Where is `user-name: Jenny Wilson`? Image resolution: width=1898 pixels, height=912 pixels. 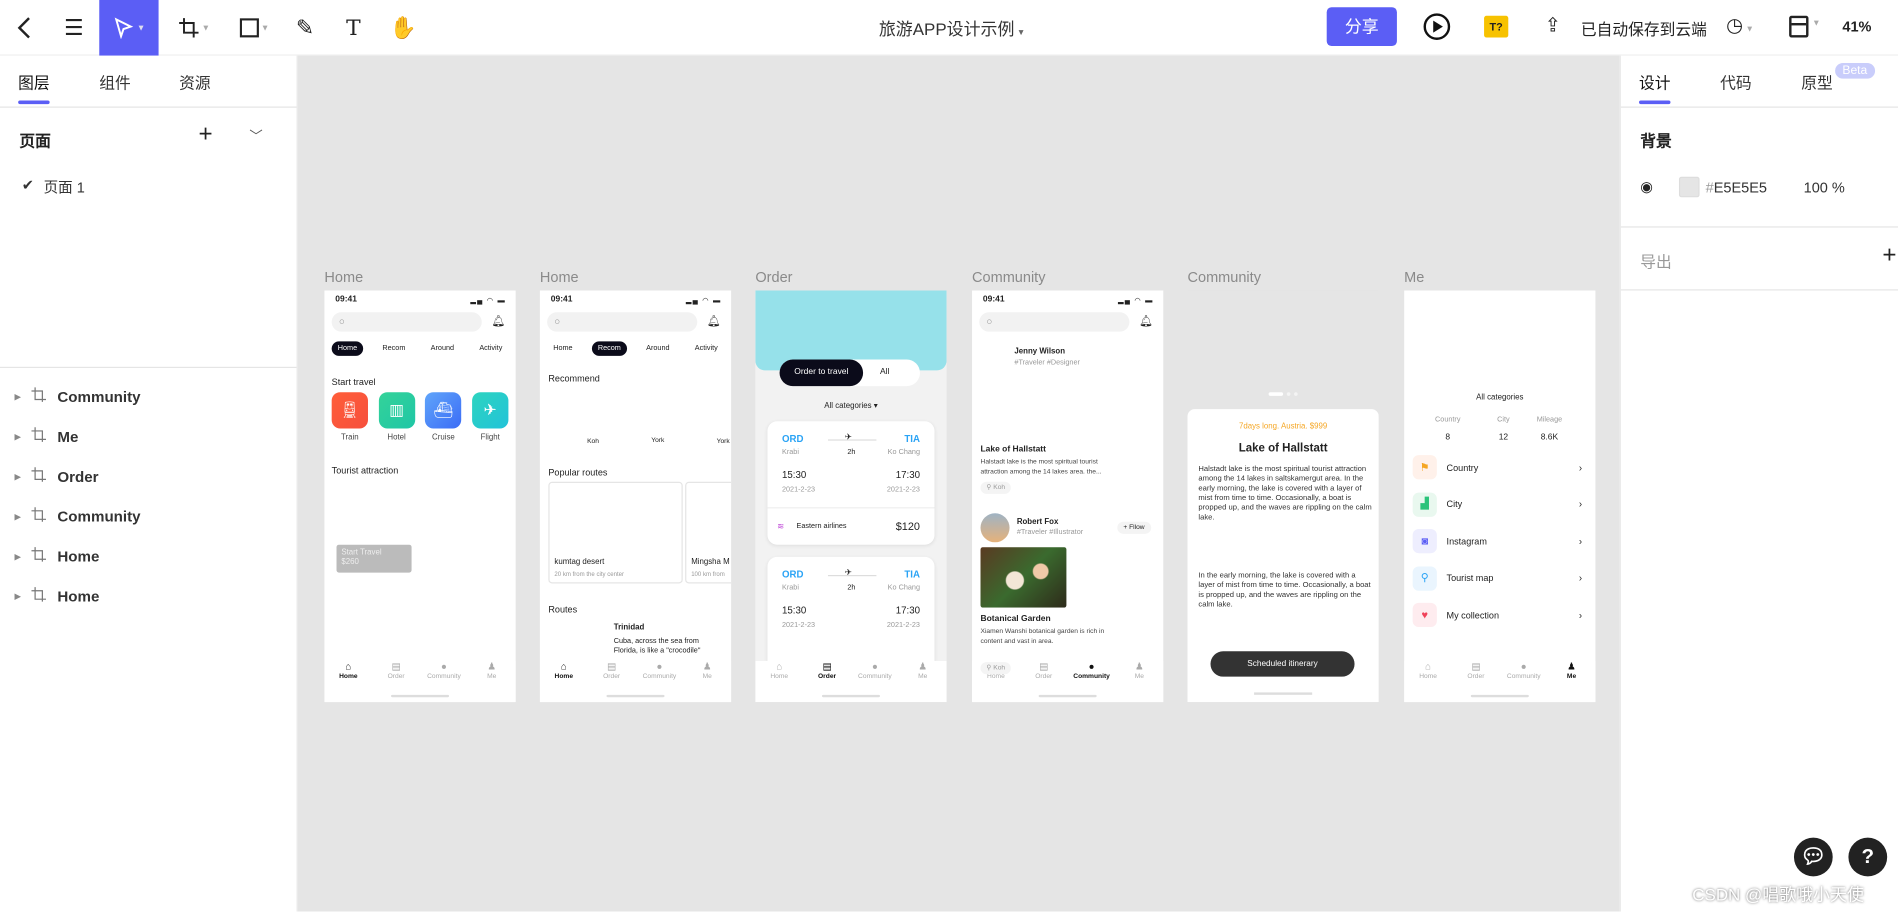 user-name: Jenny Wilson is located at coordinates (1039, 351).